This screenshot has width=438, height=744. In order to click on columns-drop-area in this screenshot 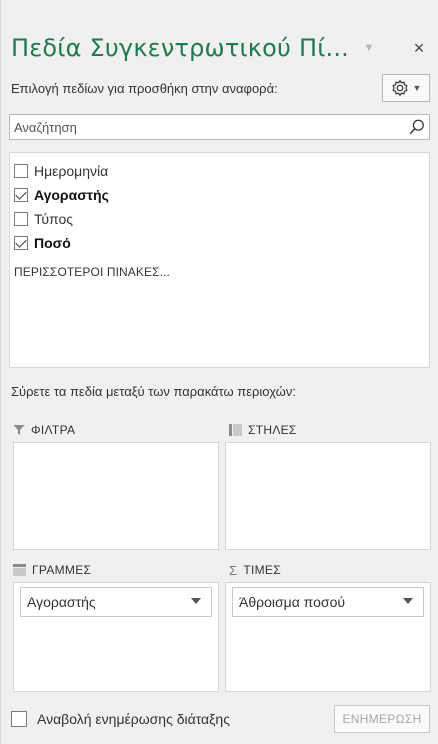, I will do `click(328, 496)`.